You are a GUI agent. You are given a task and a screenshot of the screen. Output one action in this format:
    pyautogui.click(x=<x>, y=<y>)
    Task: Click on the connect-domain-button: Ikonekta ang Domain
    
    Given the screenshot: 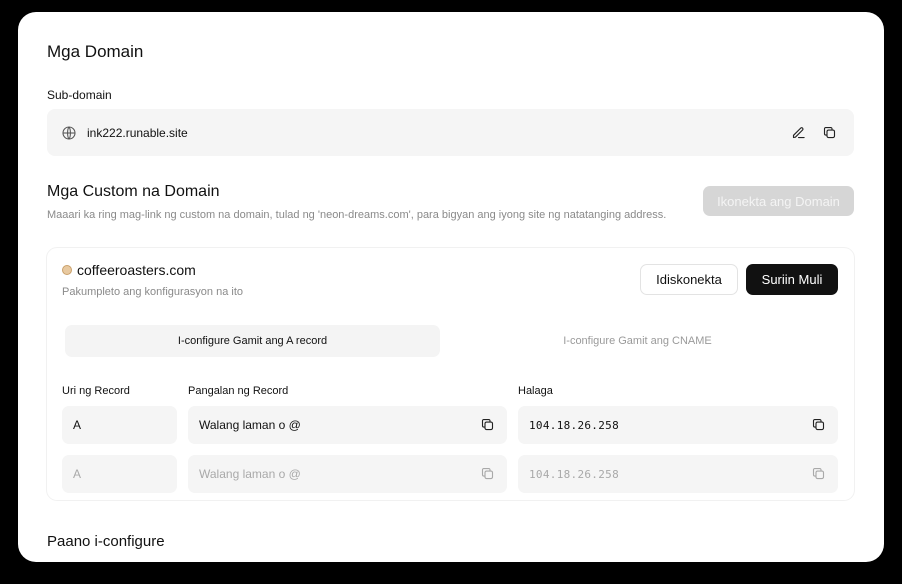 What is the action you would take?
    pyautogui.click(x=778, y=201)
    